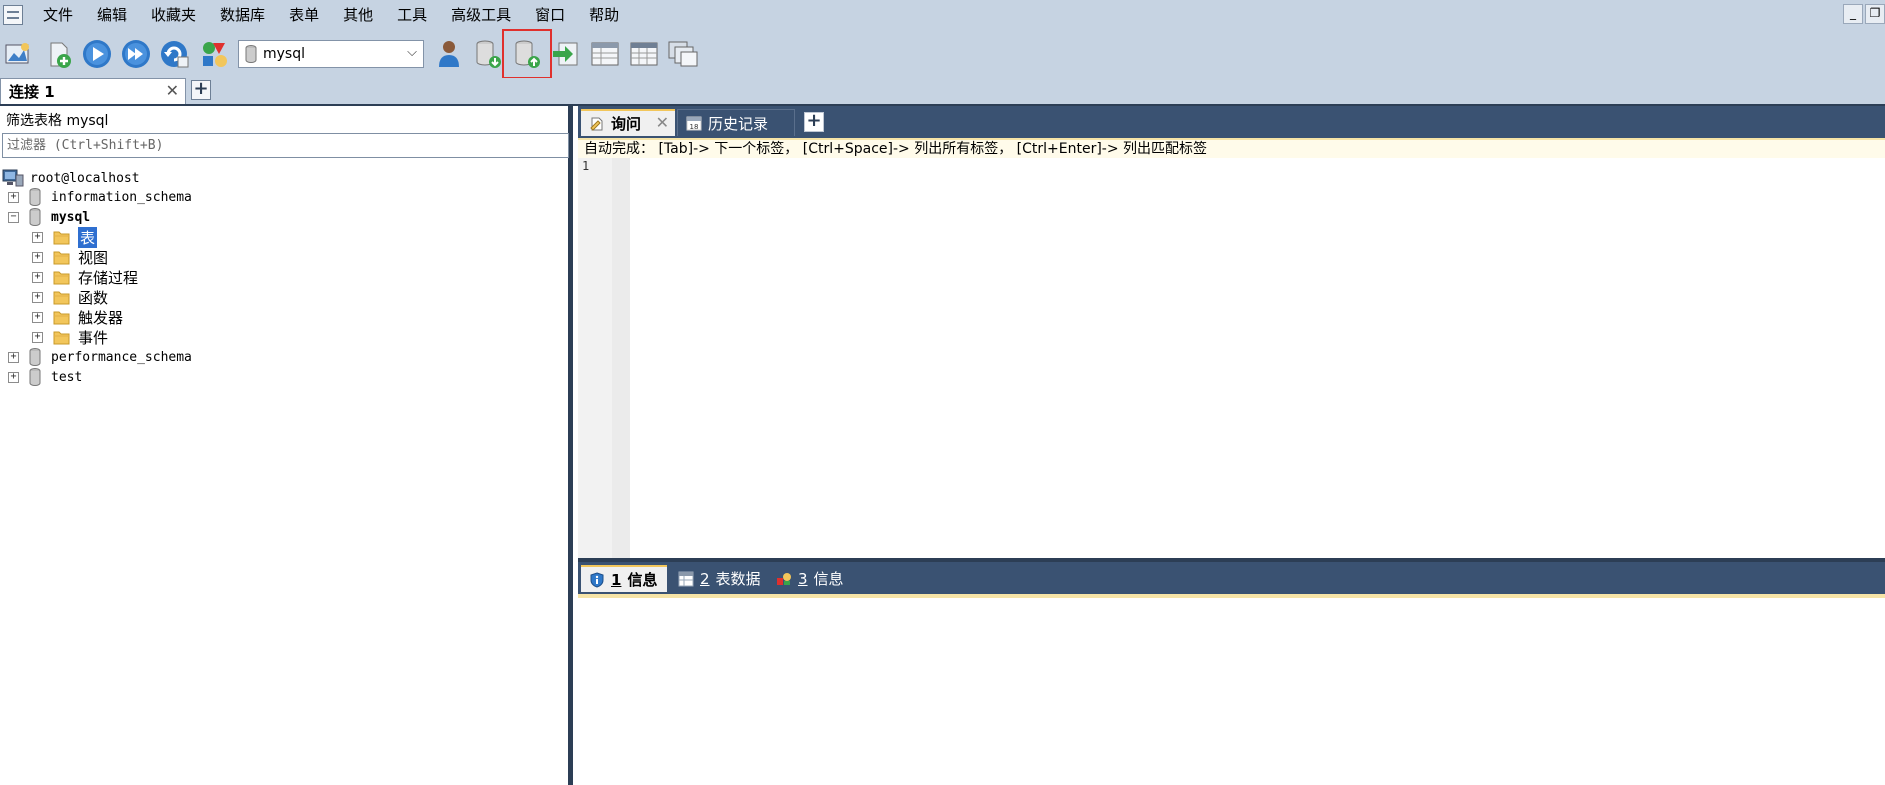 The width and height of the screenshot is (1885, 785). Describe the element at coordinates (121, 357) in the screenshot. I see `tree-item-label: performance_schema` at that location.